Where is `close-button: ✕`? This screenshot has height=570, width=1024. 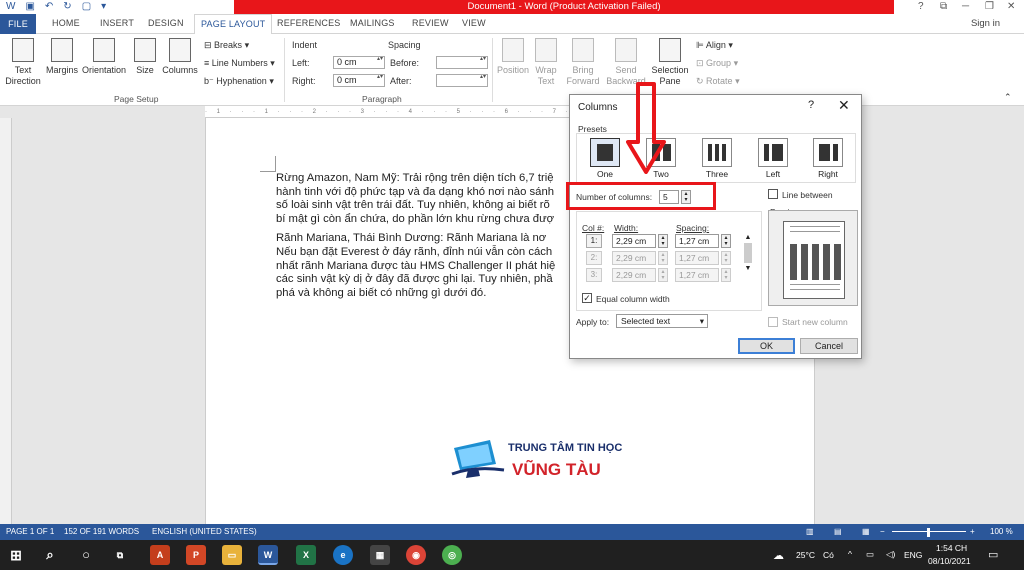
close-button: ✕ is located at coordinates (1011, 7).